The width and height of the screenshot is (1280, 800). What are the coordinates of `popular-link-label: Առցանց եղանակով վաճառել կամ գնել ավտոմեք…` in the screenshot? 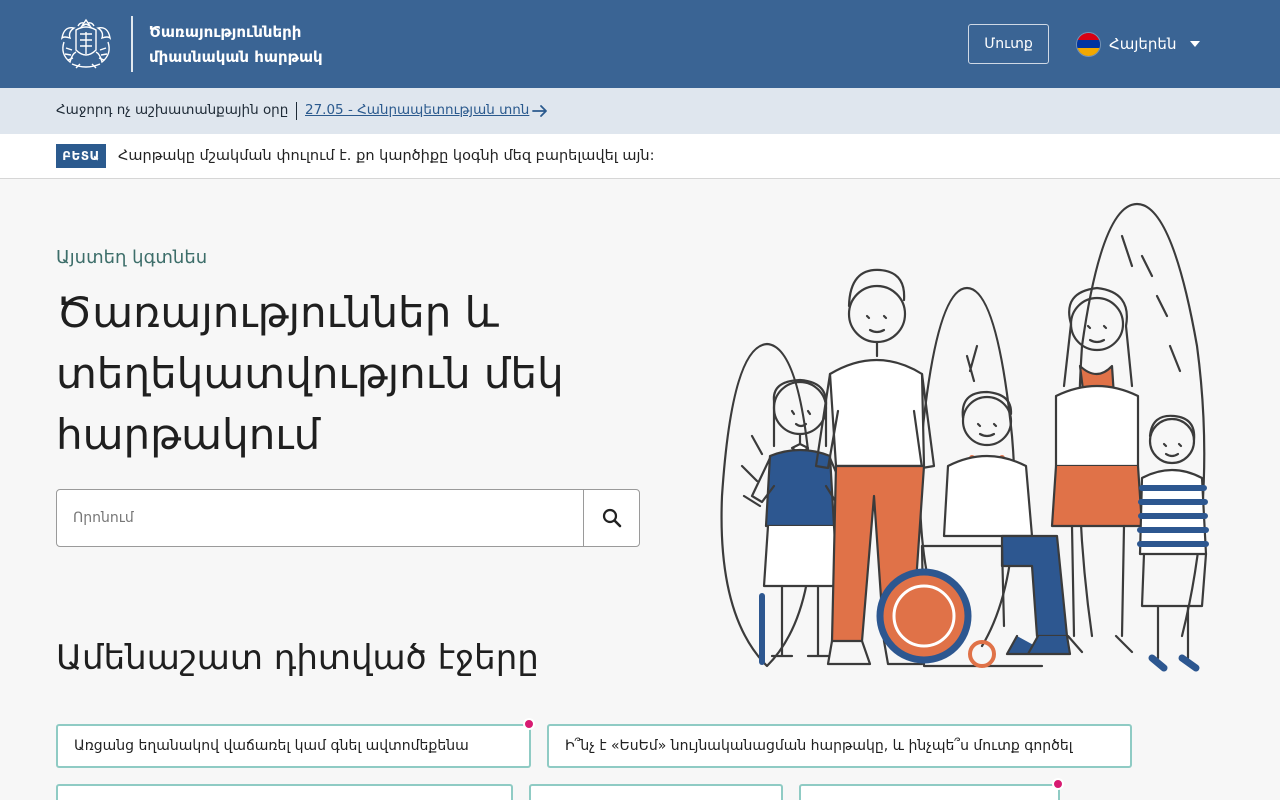 It's located at (271, 746).